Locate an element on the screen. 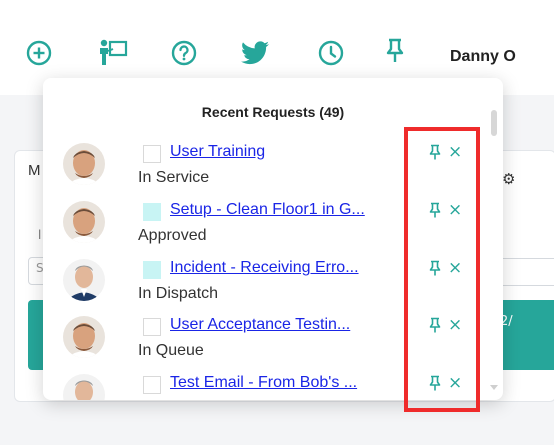  clock-icon is located at coordinates (331, 53).